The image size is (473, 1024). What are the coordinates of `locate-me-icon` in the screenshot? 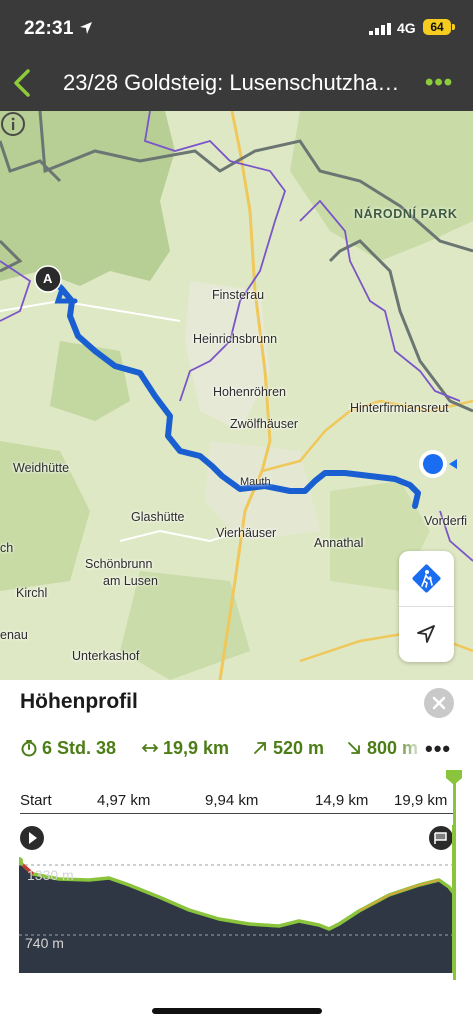 It's located at (426, 634).